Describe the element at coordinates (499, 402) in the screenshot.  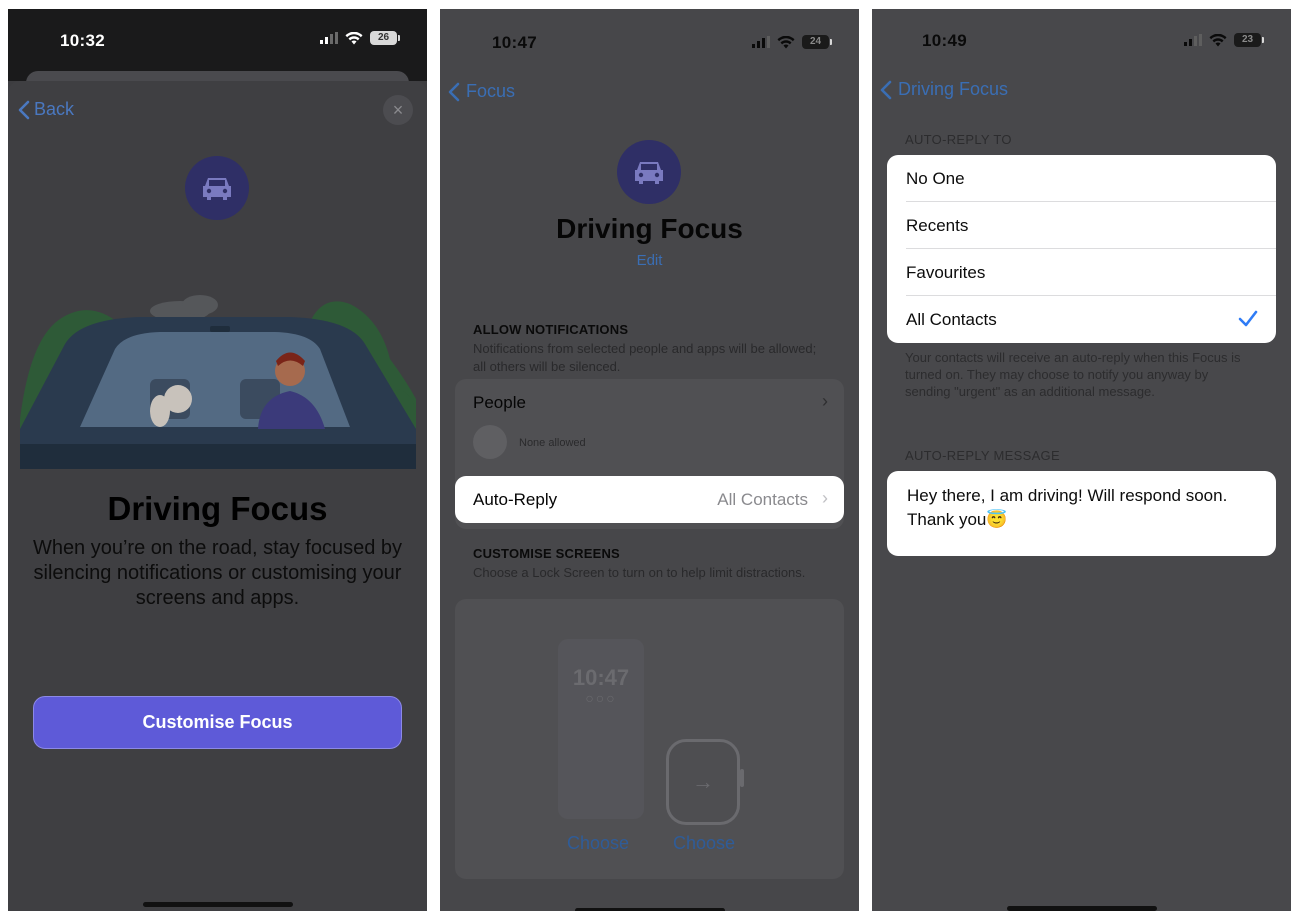
I see `people-label: People` at that location.